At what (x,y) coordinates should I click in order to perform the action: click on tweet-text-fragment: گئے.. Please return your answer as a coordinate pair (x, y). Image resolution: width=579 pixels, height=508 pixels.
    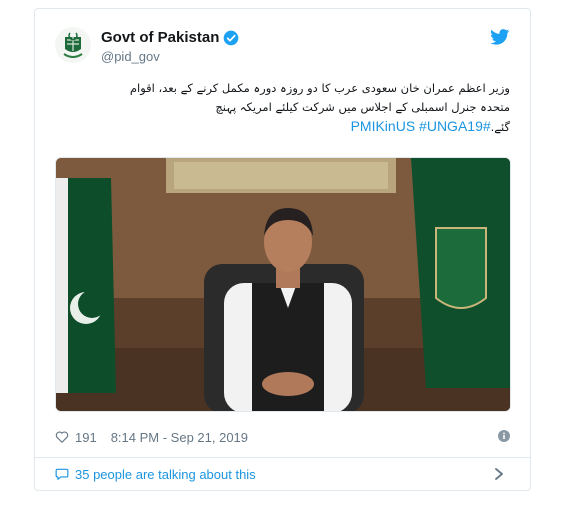
    Looking at the image, I should click on (500, 127).